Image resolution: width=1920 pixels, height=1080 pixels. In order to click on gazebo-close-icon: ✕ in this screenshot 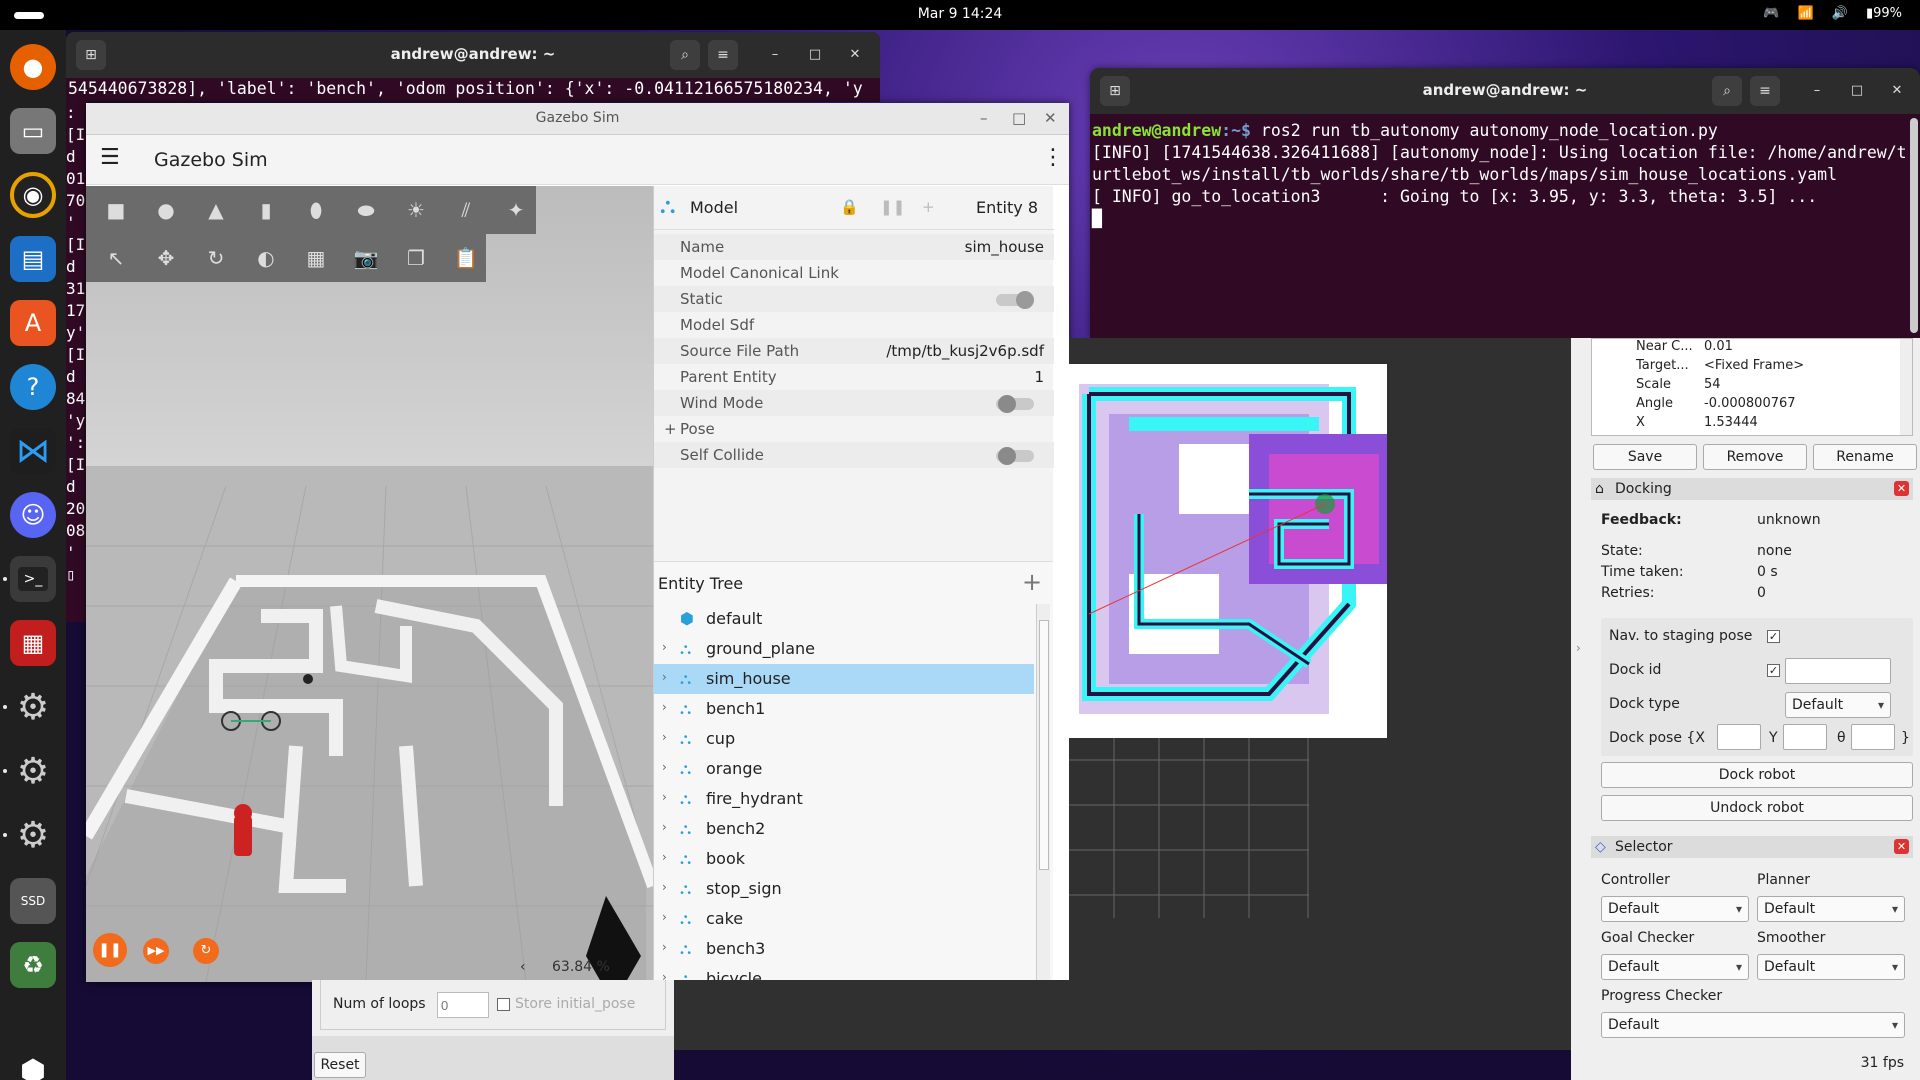, I will do `click(1050, 118)`.